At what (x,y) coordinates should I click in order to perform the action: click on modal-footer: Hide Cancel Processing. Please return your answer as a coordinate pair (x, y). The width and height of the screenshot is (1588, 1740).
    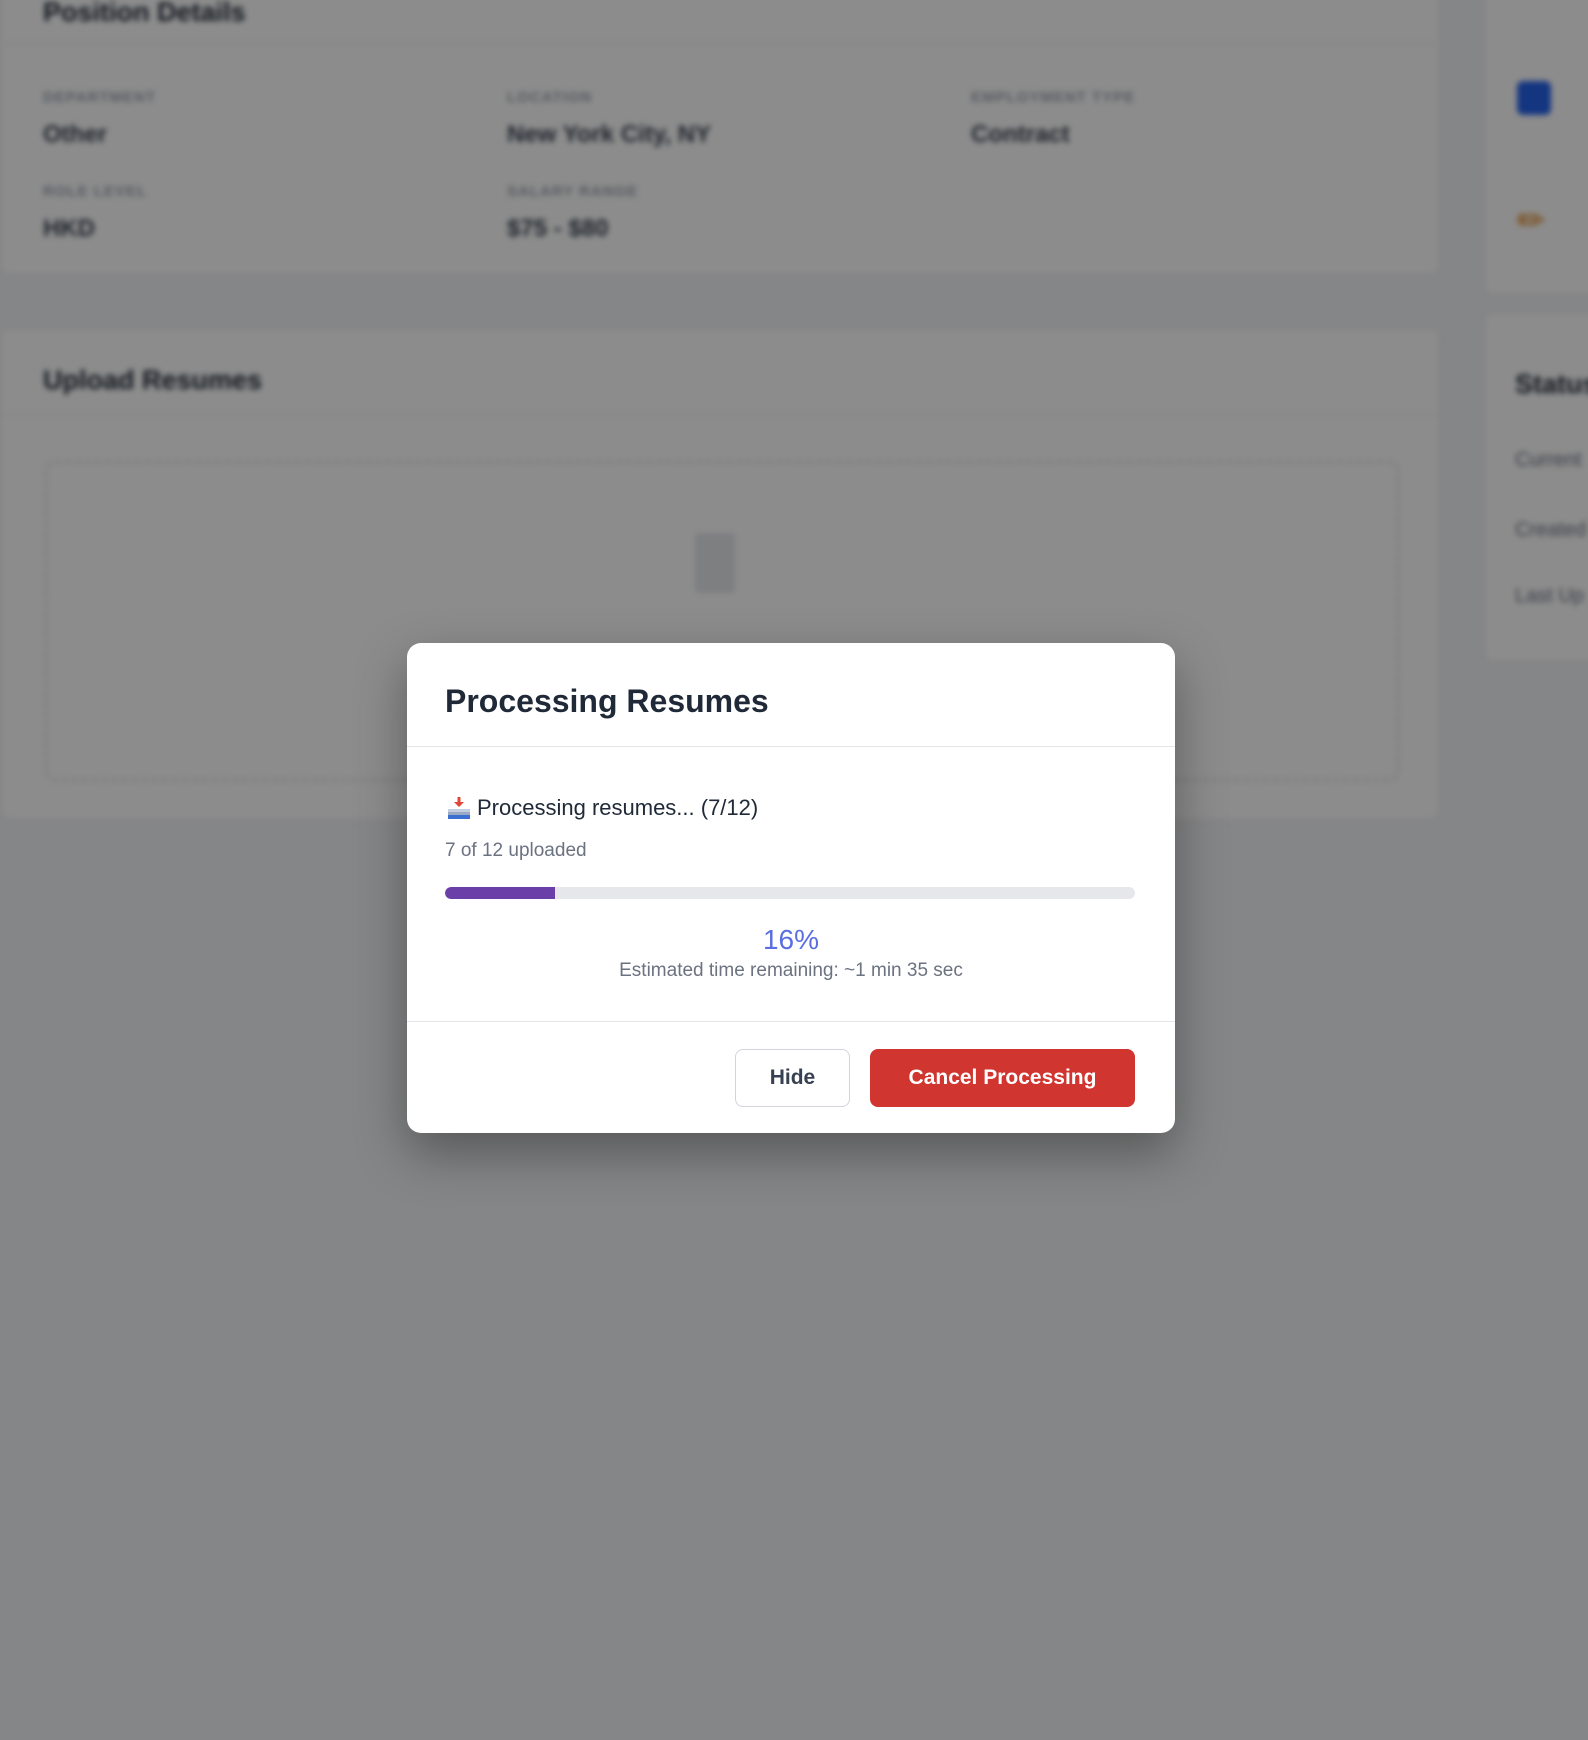
    Looking at the image, I should click on (791, 1077).